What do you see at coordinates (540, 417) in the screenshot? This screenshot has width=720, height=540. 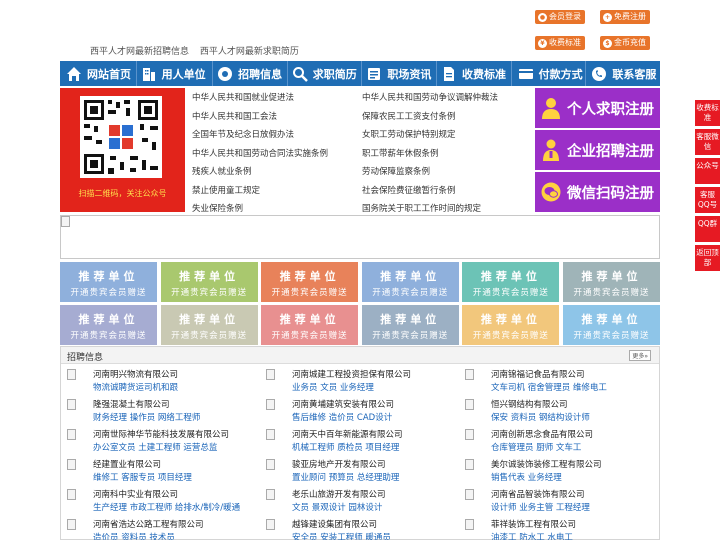 I see `company-jobs: 保安 资料员 钢结构设计师` at bounding box center [540, 417].